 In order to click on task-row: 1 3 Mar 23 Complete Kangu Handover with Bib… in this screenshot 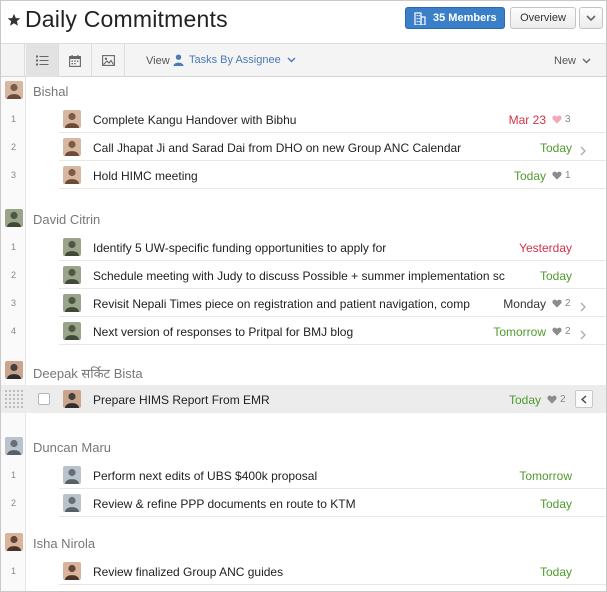, I will do `click(303, 119)`.